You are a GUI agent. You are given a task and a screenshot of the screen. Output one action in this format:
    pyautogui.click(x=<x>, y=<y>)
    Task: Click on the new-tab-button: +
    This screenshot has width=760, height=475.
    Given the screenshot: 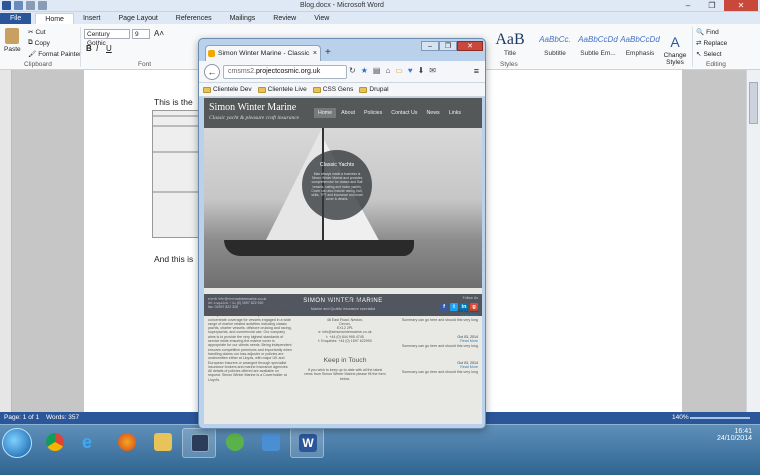 What is the action you would take?
    pyautogui.click(x=328, y=52)
    